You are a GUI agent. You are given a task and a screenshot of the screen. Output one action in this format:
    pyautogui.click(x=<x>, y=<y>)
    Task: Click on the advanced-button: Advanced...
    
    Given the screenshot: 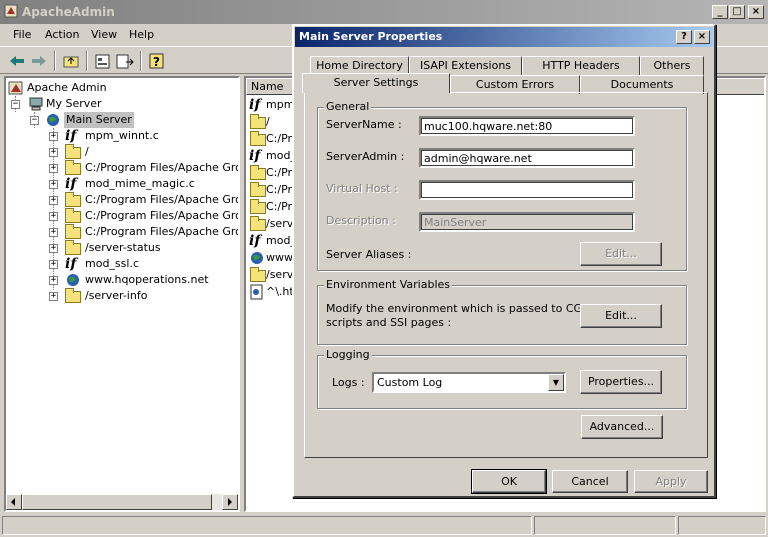 What is the action you would take?
    pyautogui.click(x=622, y=427)
    